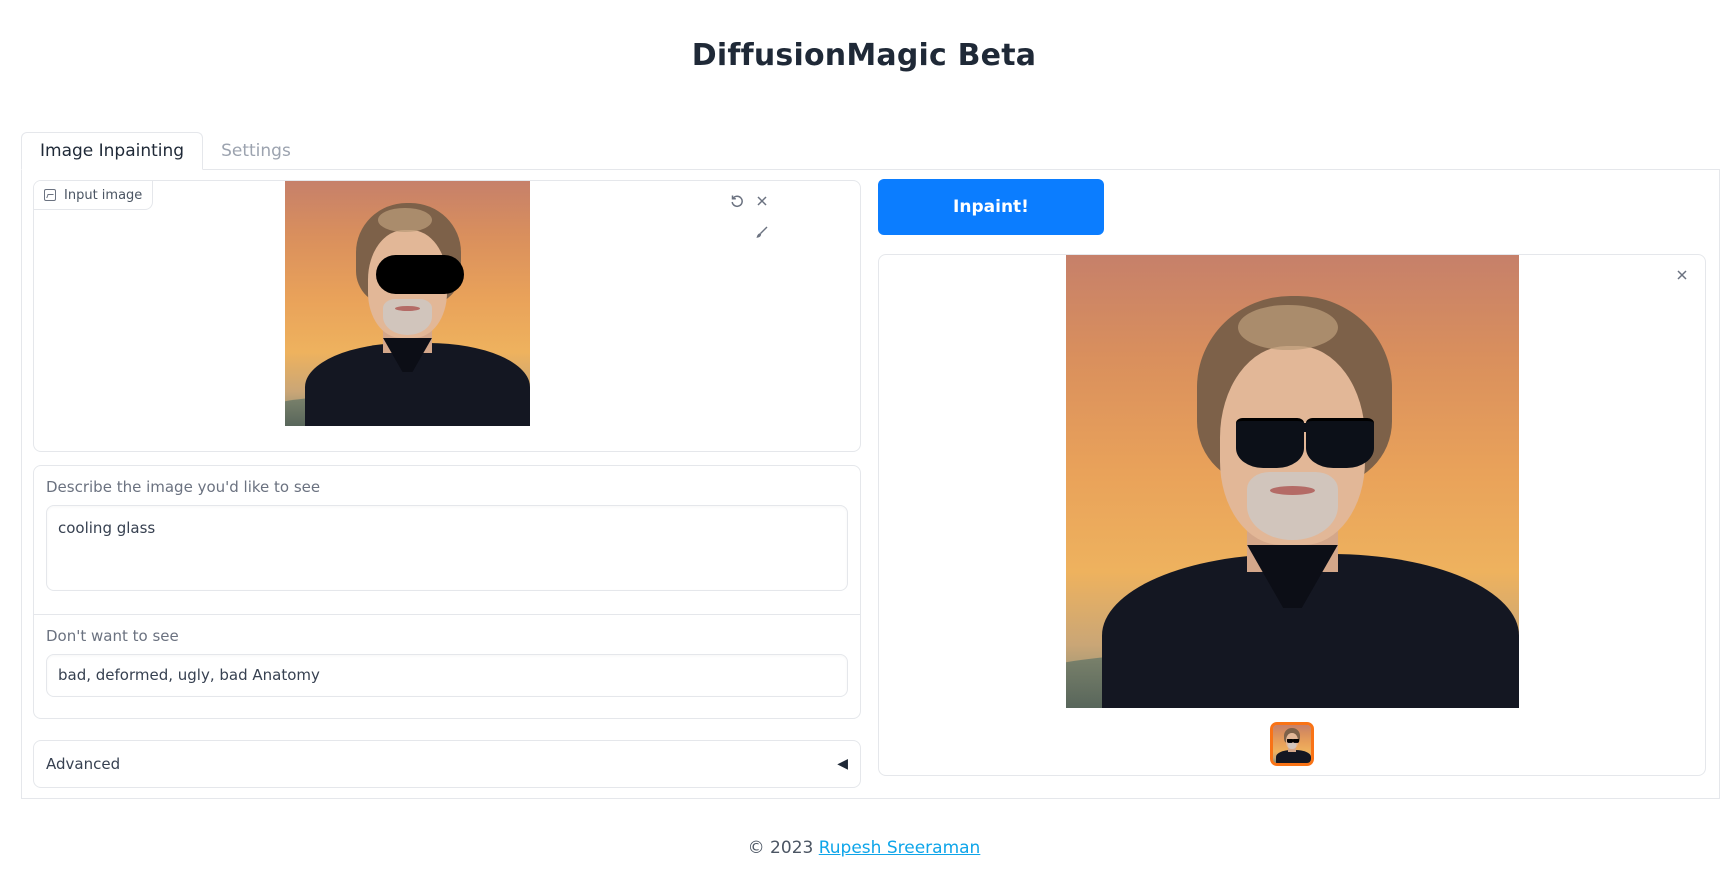 This screenshot has height=879, width=1728. What do you see at coordinates (864, 55) in the screenshot?
I see `page-title: DiffusionMagic Beta` at bounding box center [864, 55].